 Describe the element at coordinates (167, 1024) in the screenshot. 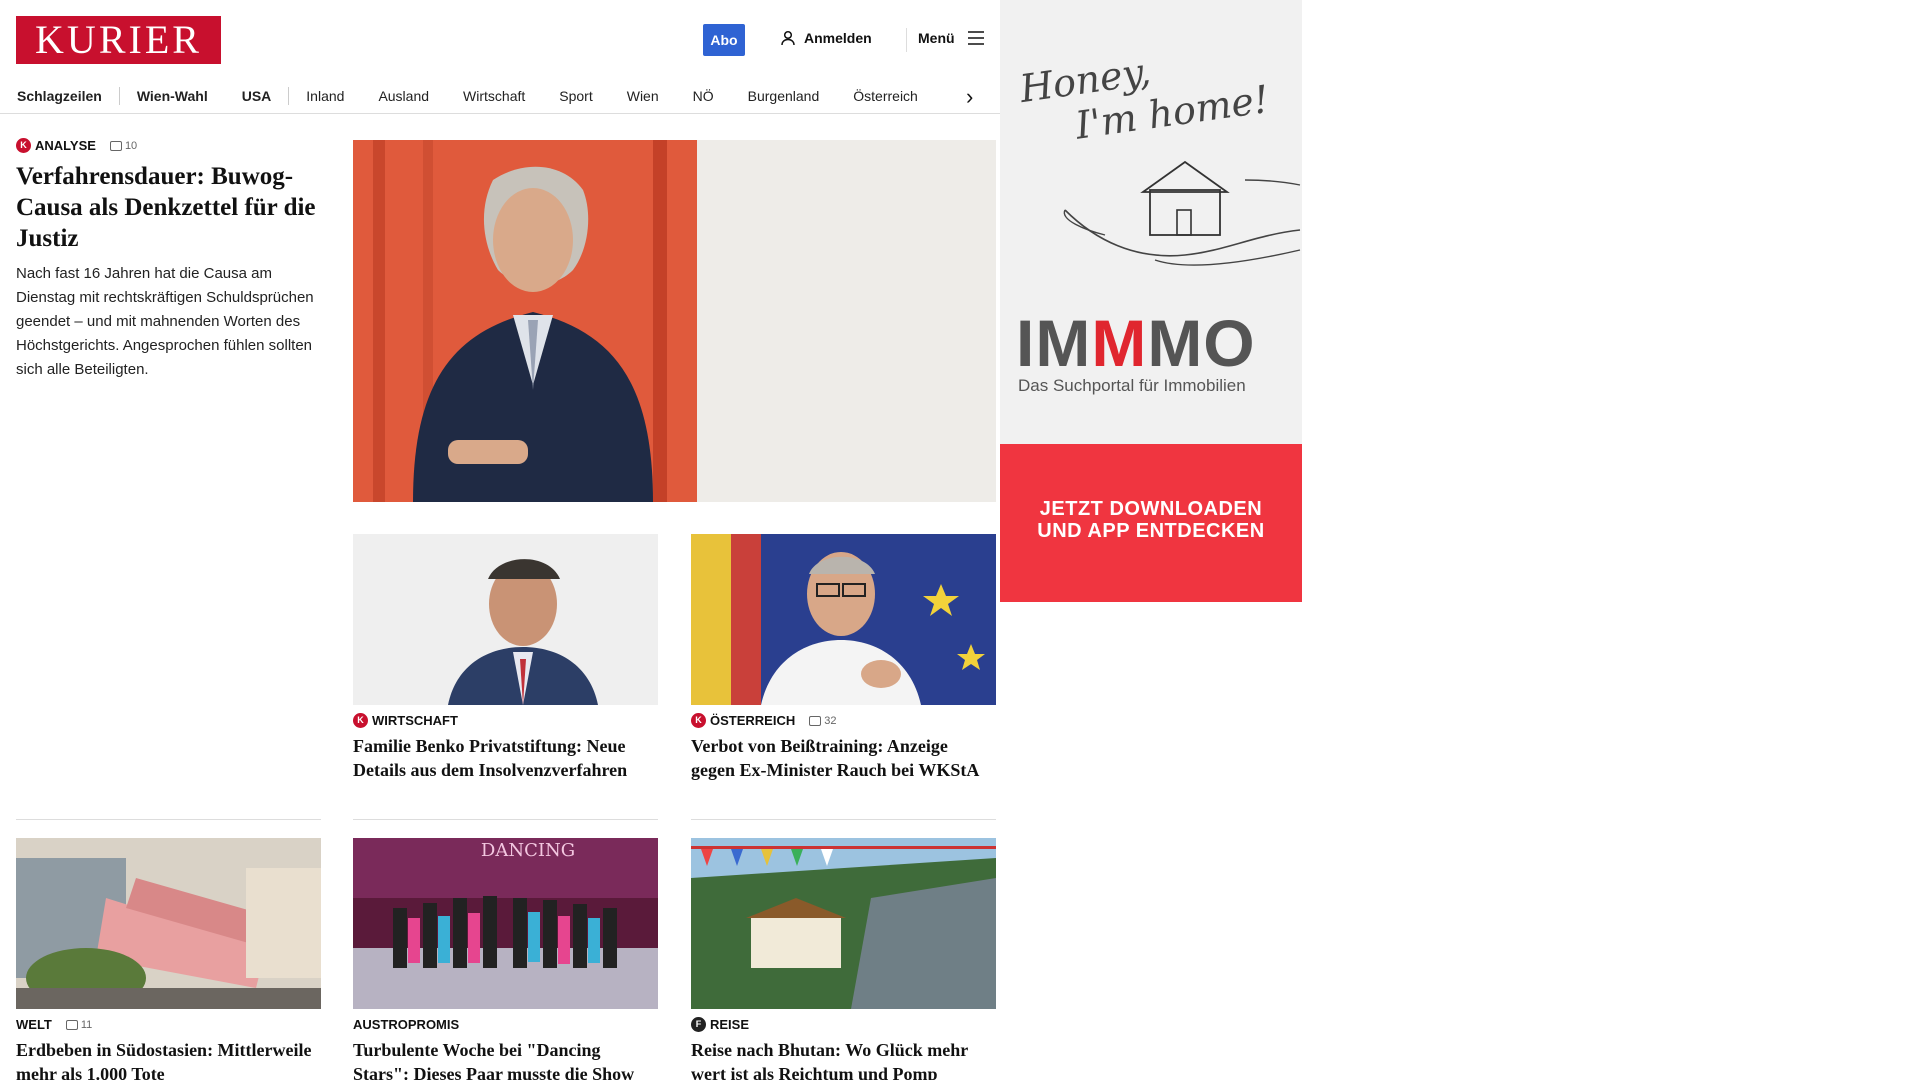

I see `article-kicker: WELT 11` at that location.